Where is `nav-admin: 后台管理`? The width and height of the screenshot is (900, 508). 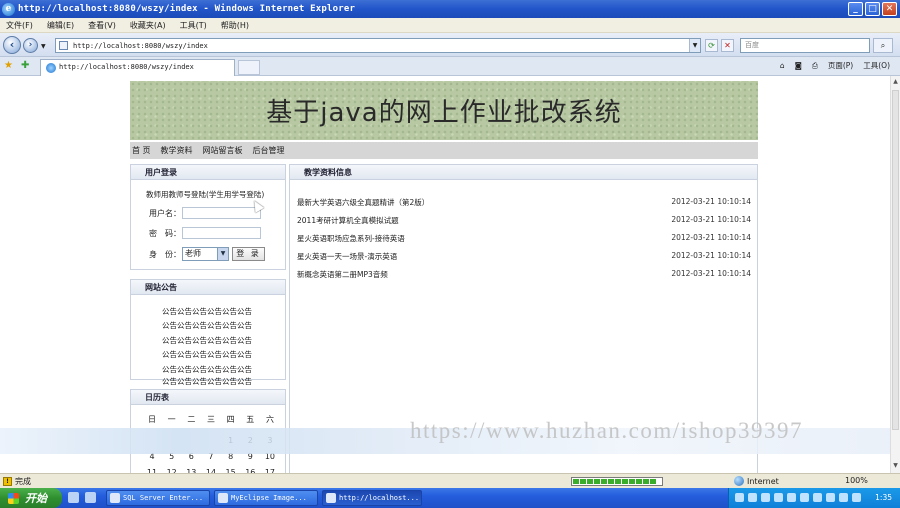 nav-admin: 后台管理 is located at coordinates (269, 150).